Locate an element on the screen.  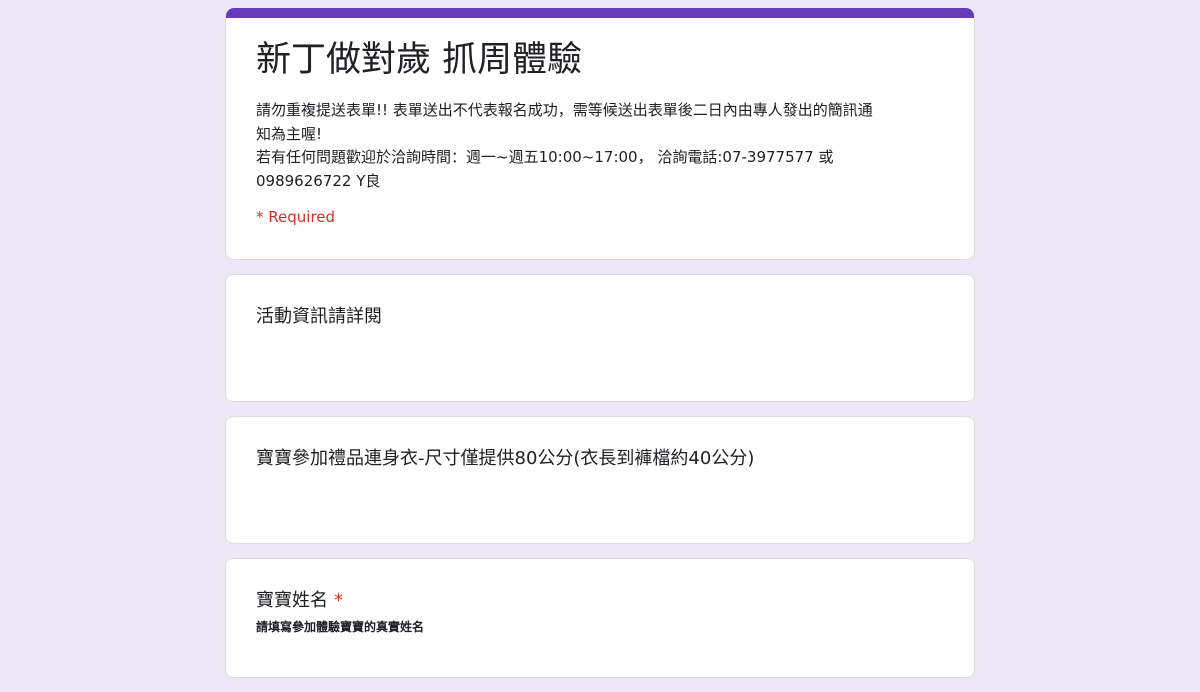
question-help-text: 請填寫參加體驗寶寶的真實姓名 is located at coordinates (340, 627).